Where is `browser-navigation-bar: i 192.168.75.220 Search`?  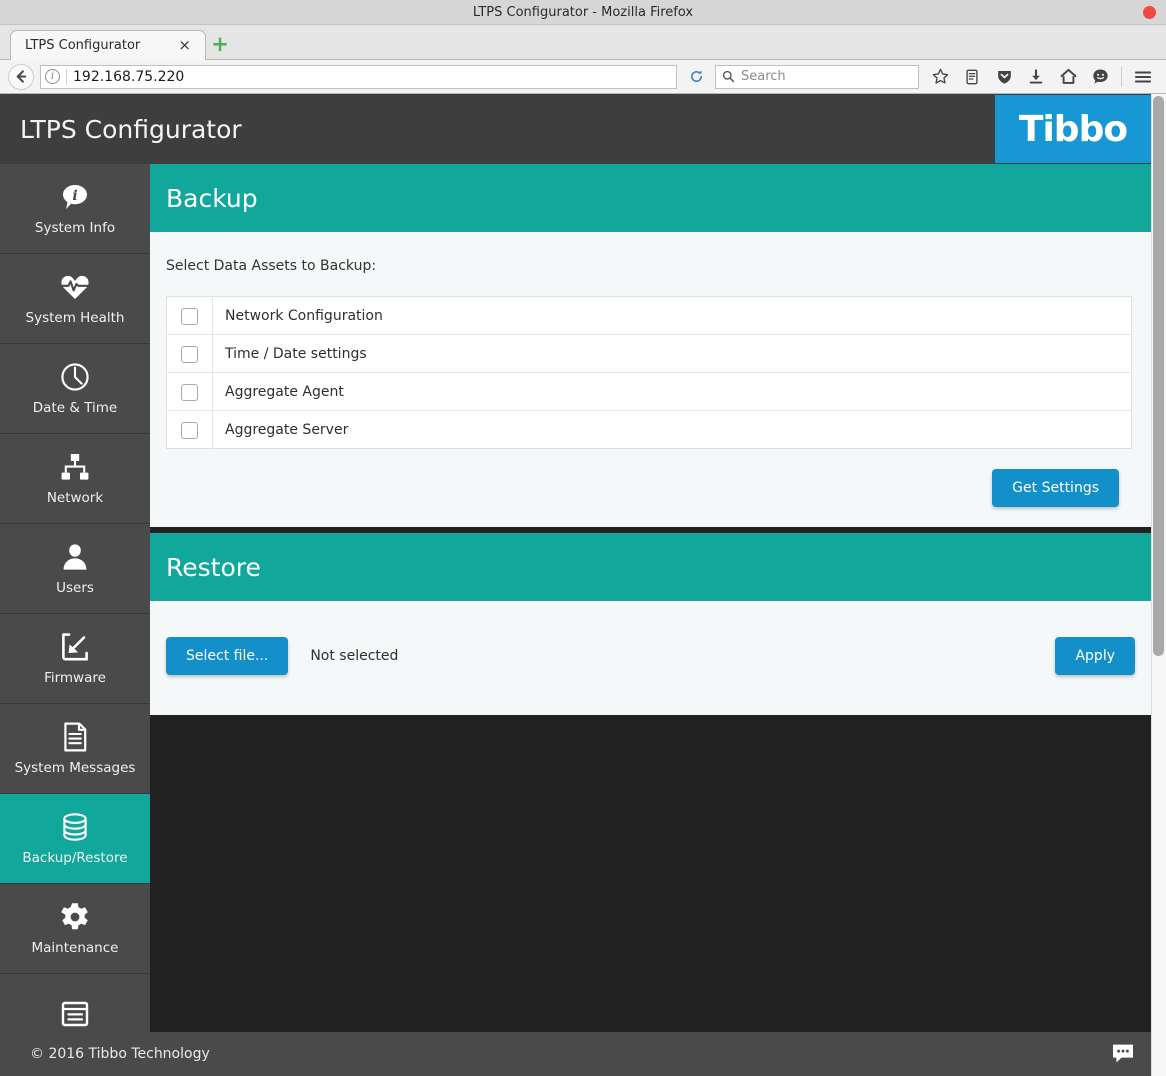 browser-navigation-bar: i 192.168.75.220 Search is located at coordinates (583, 77).